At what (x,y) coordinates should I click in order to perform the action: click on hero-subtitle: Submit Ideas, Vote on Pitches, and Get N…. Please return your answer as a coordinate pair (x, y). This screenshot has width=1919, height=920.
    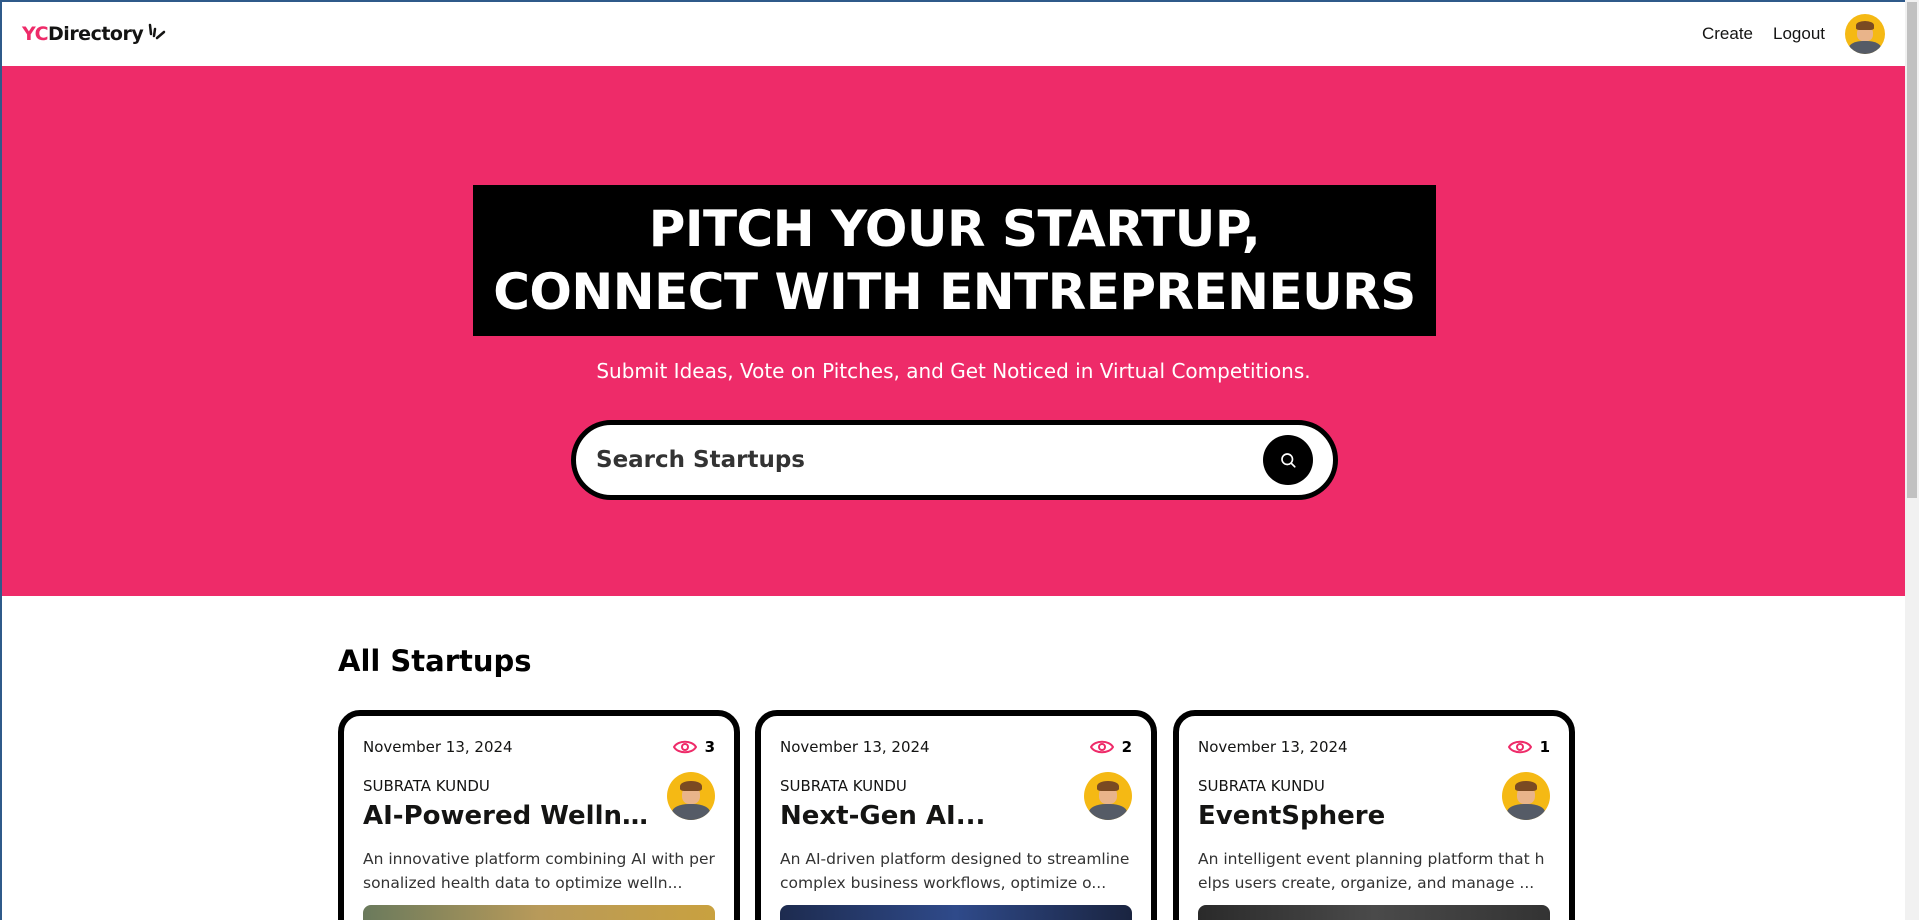
    Looking at the image, I should click on (953, 371).